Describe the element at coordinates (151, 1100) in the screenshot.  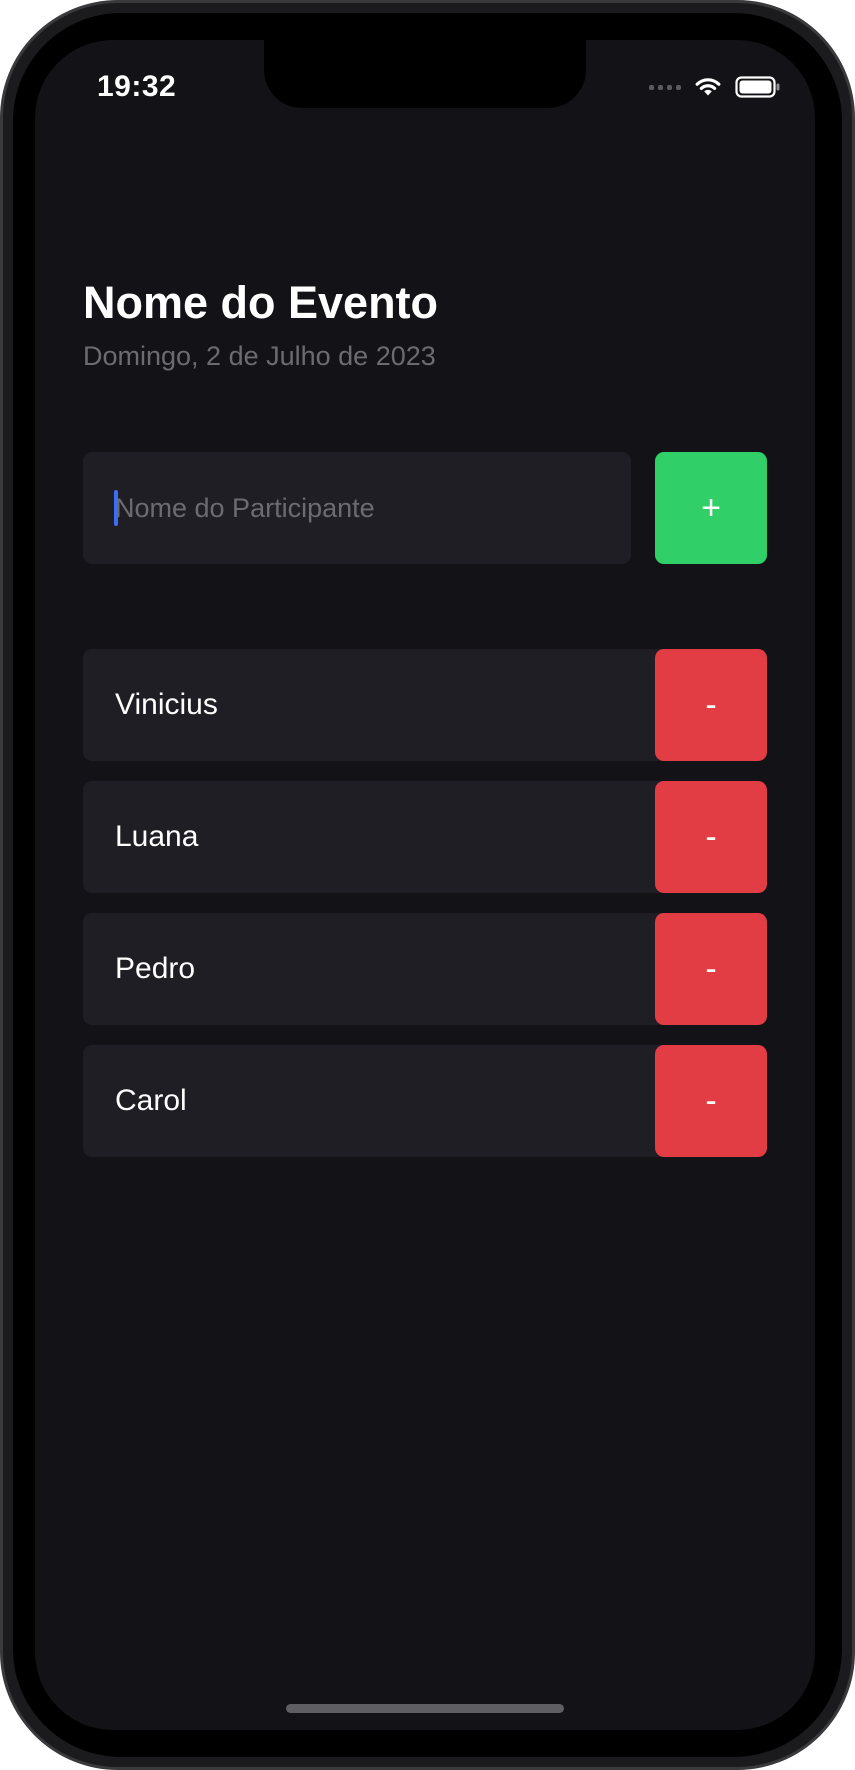
I see `participant-name: Carol` at that location.